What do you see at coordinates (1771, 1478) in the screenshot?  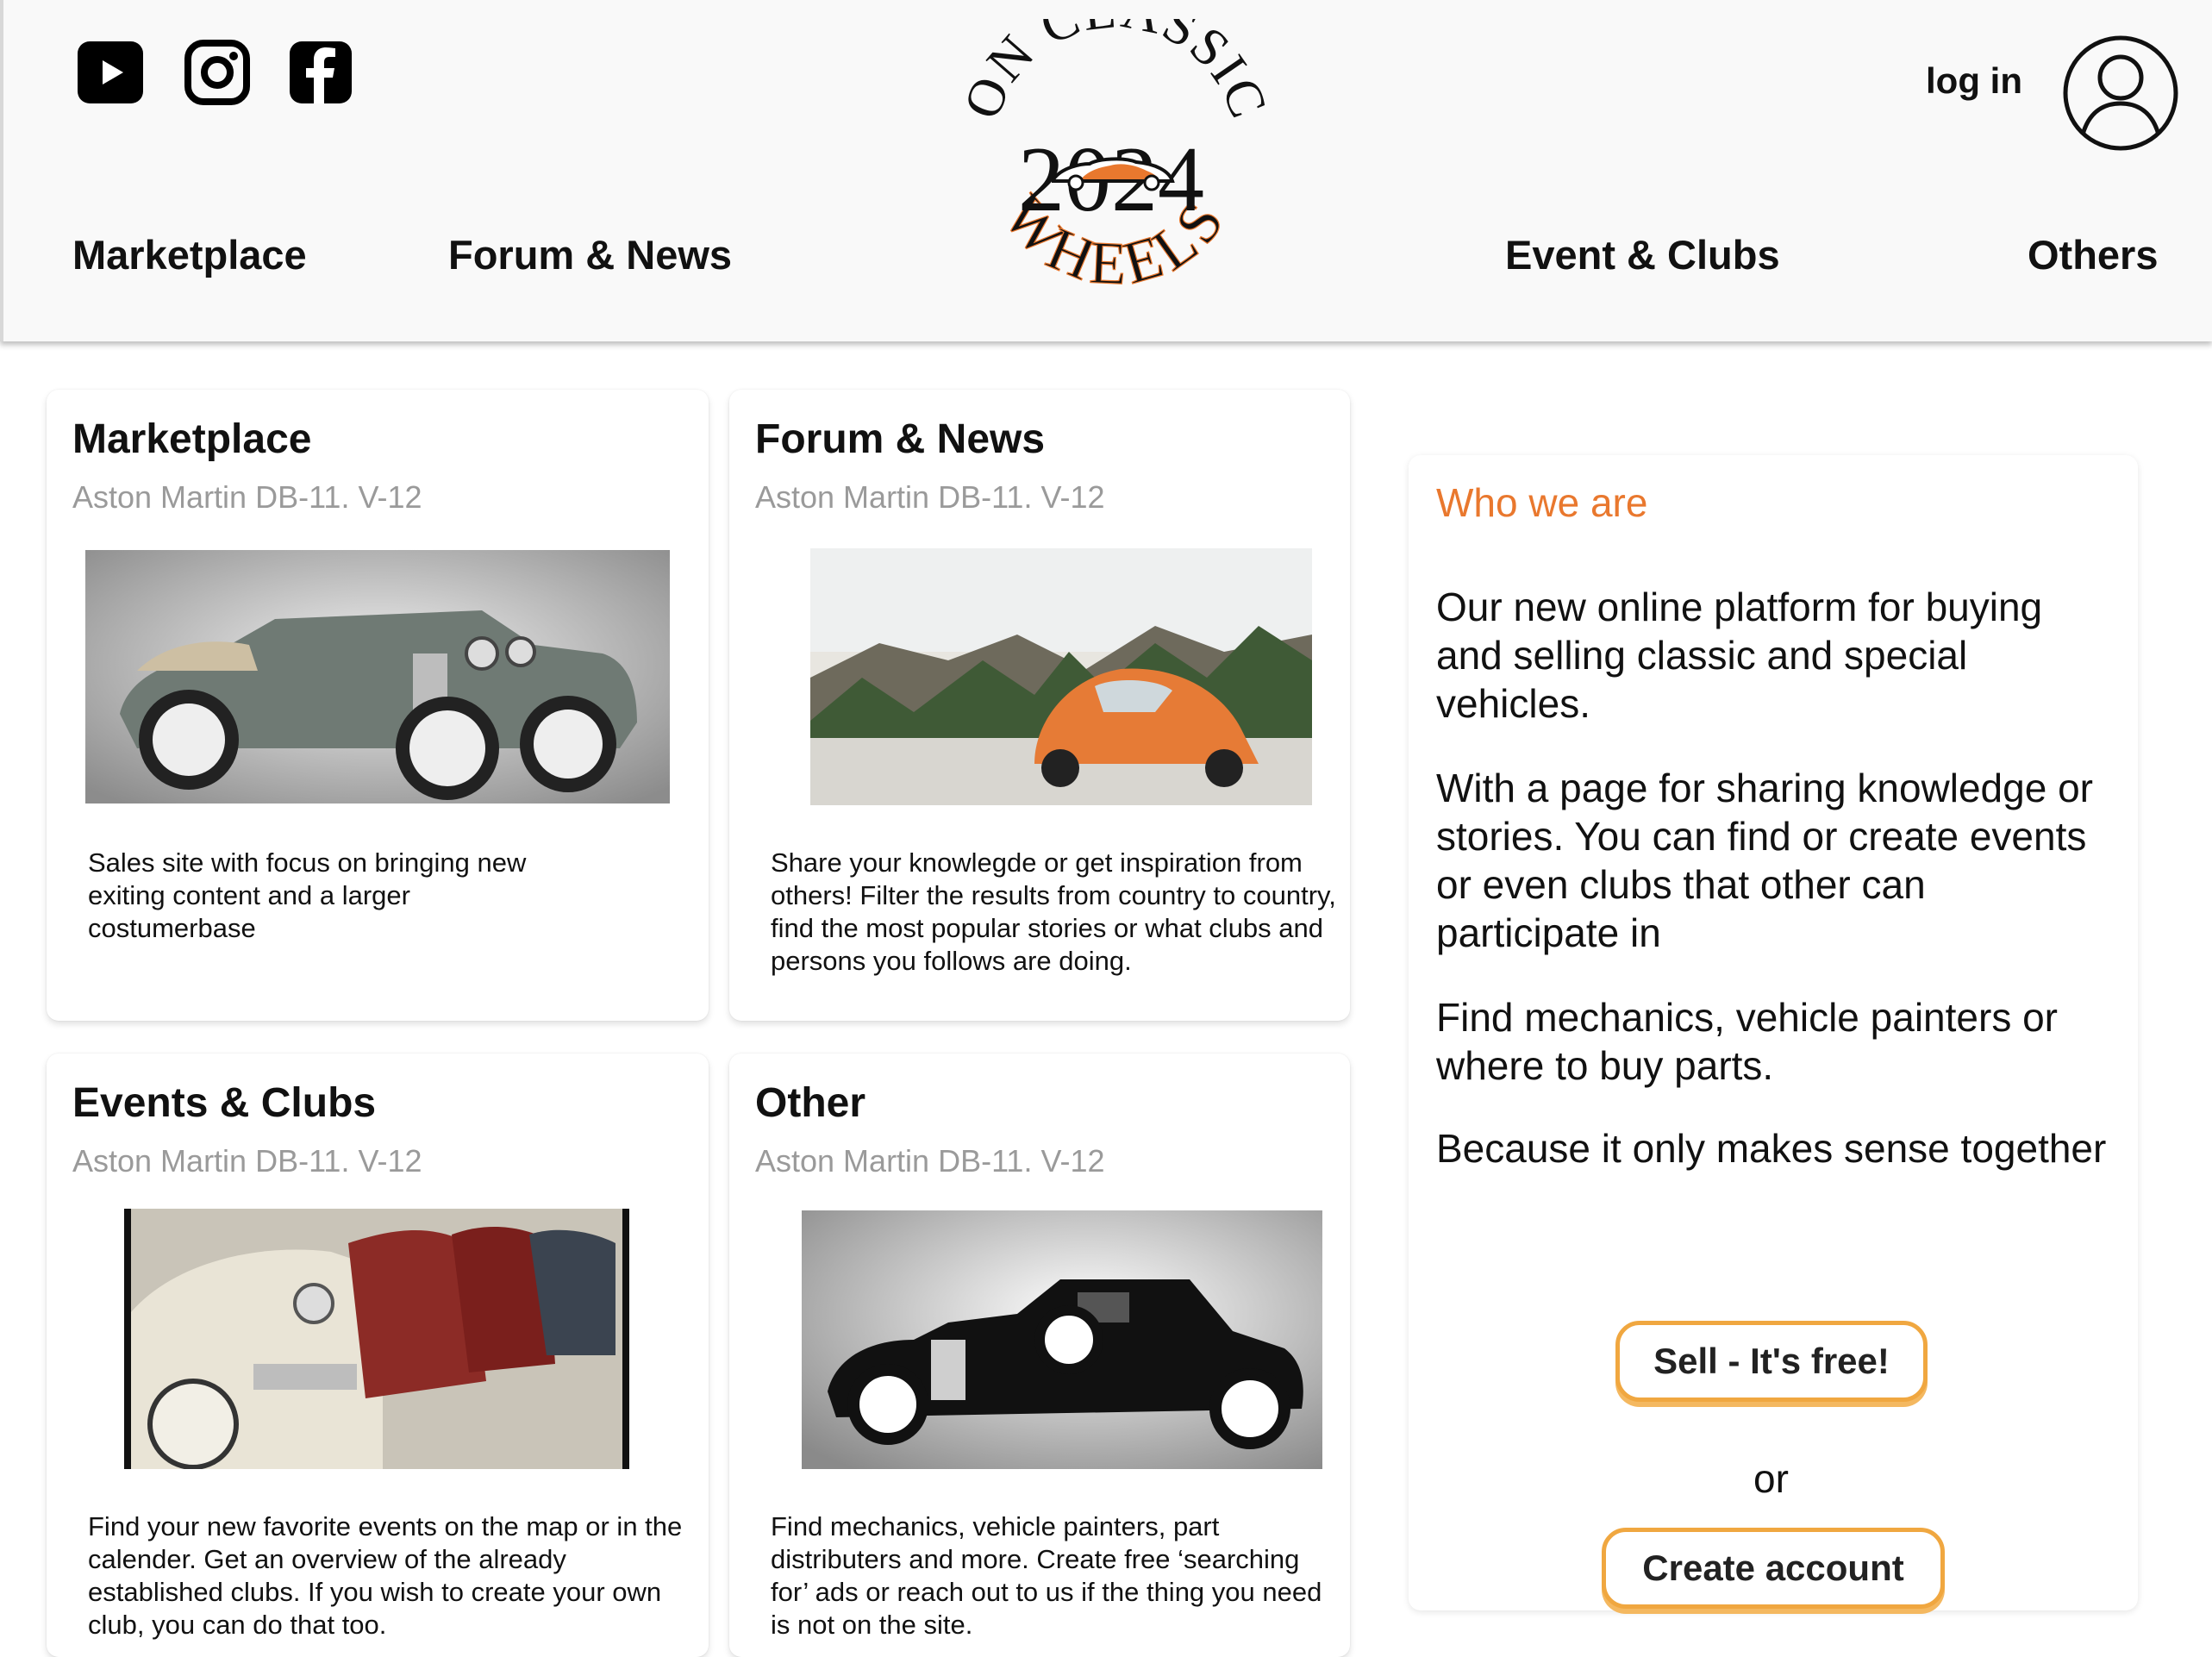 I see `or-label: or` at bounding box center [1771, 1478].